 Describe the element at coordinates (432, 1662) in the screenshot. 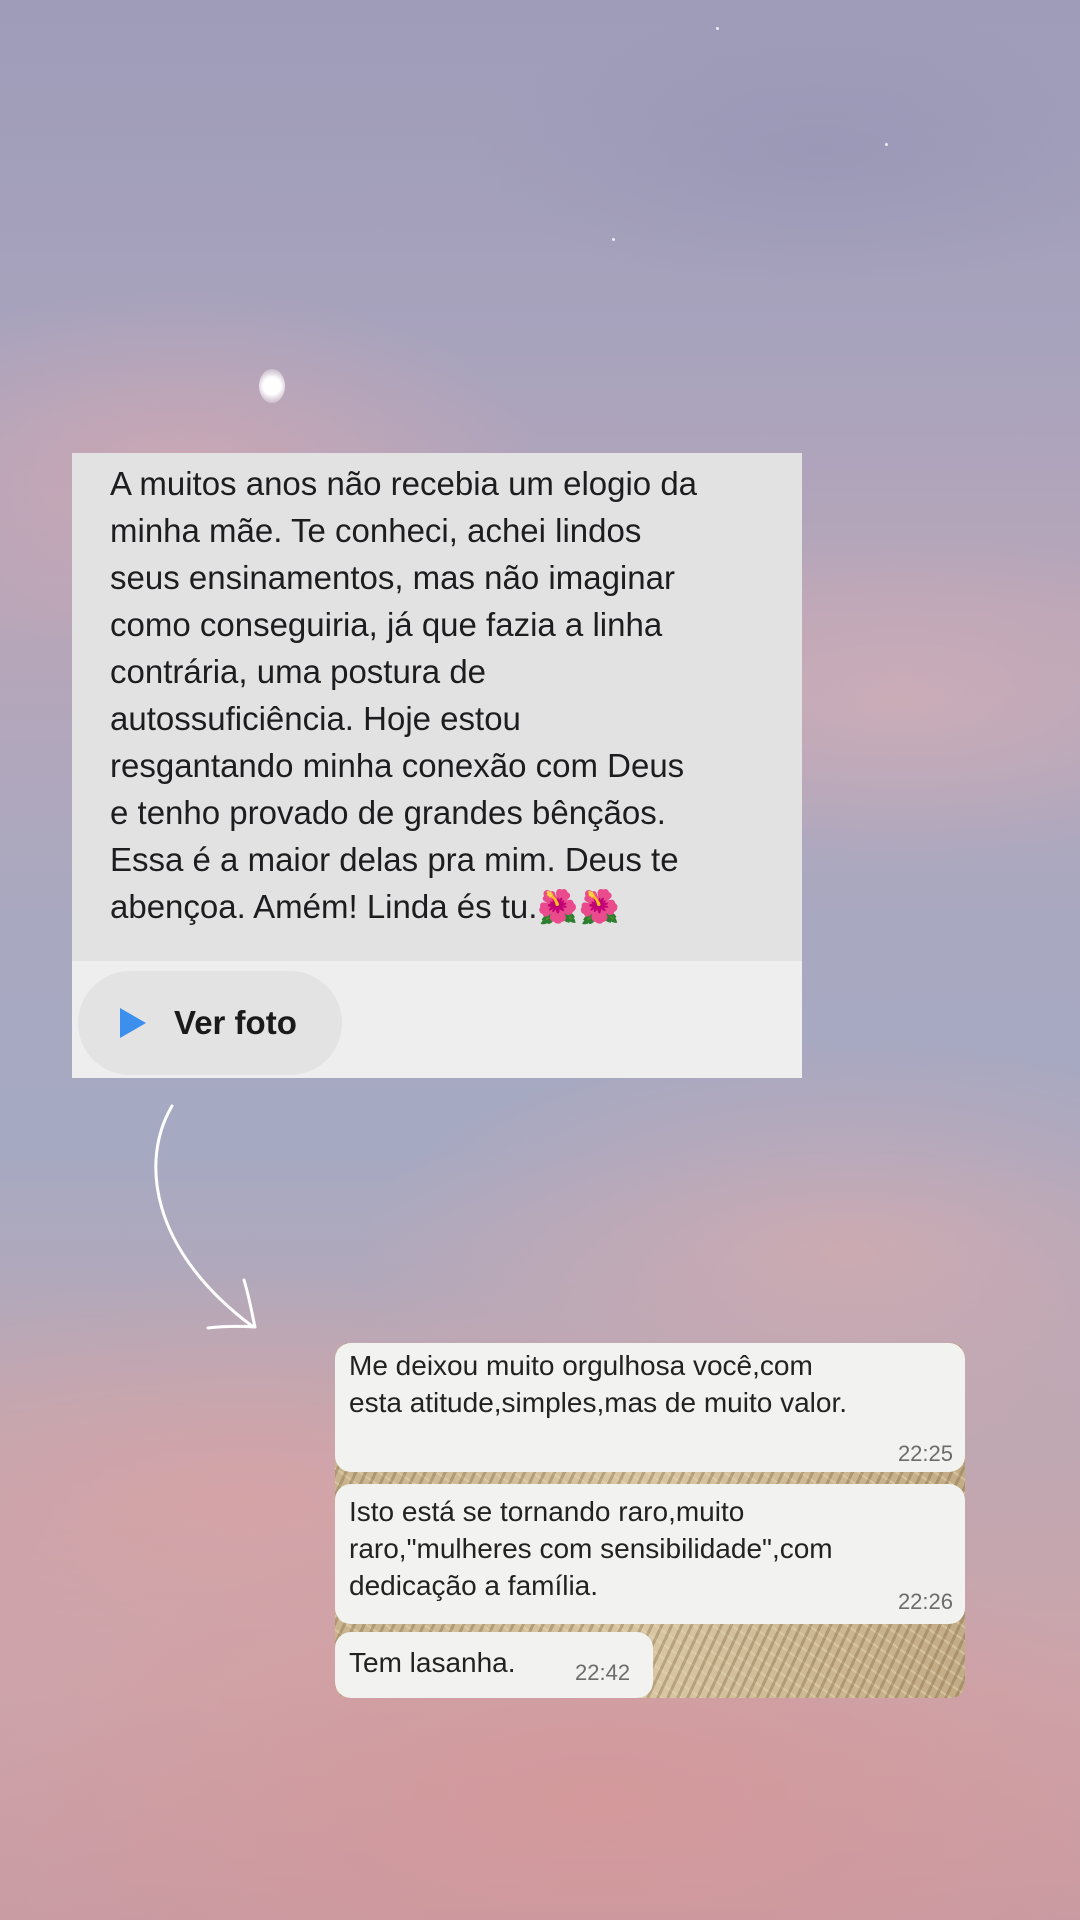

I see `chat-line: Tem lasanha.` at that location.